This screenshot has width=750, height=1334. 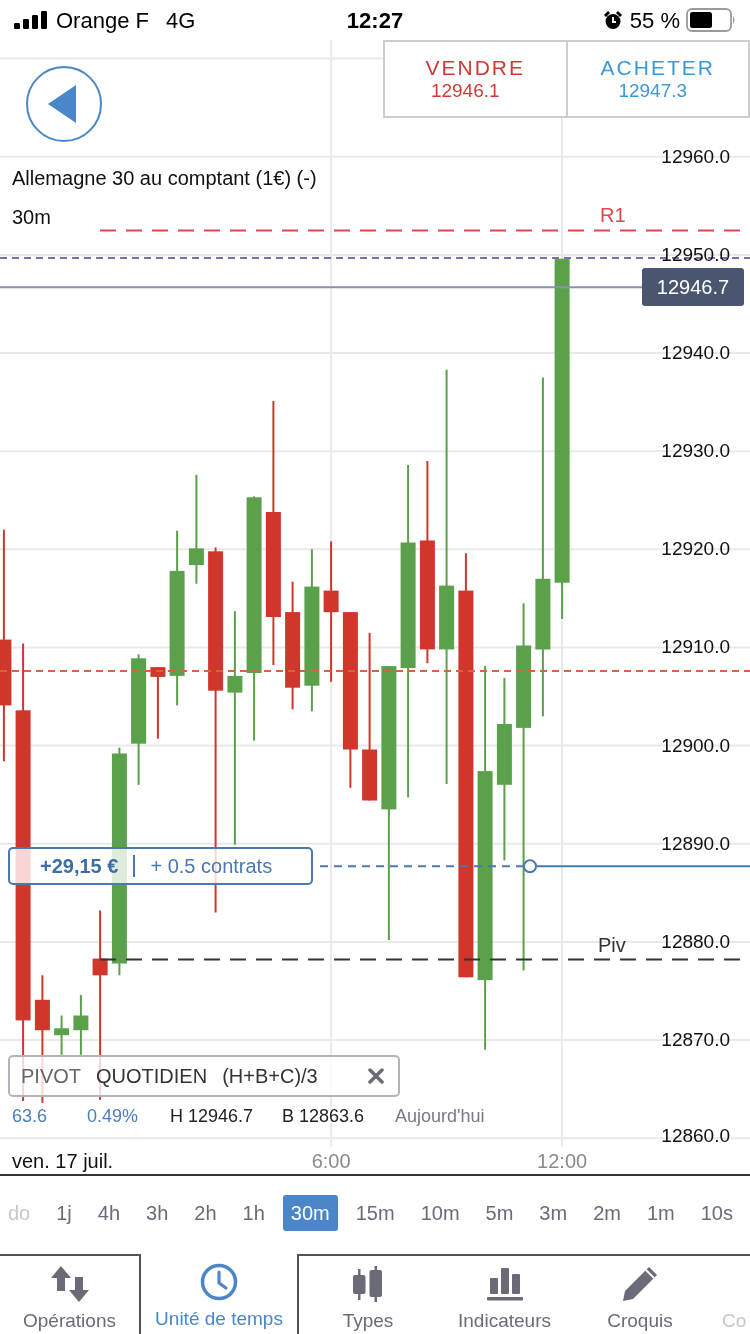 I want to click on period-label: Aujourd'hui, so click(x=440, y=1116).